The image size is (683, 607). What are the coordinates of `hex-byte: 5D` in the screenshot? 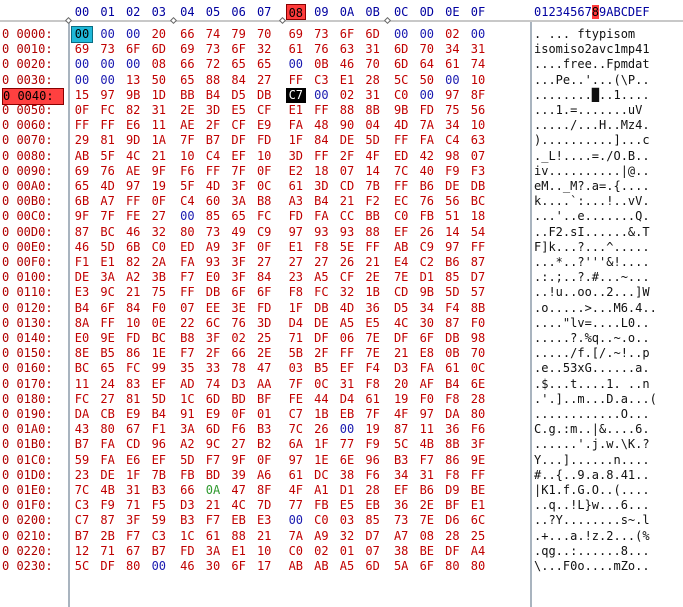 It's located at (187, 460).